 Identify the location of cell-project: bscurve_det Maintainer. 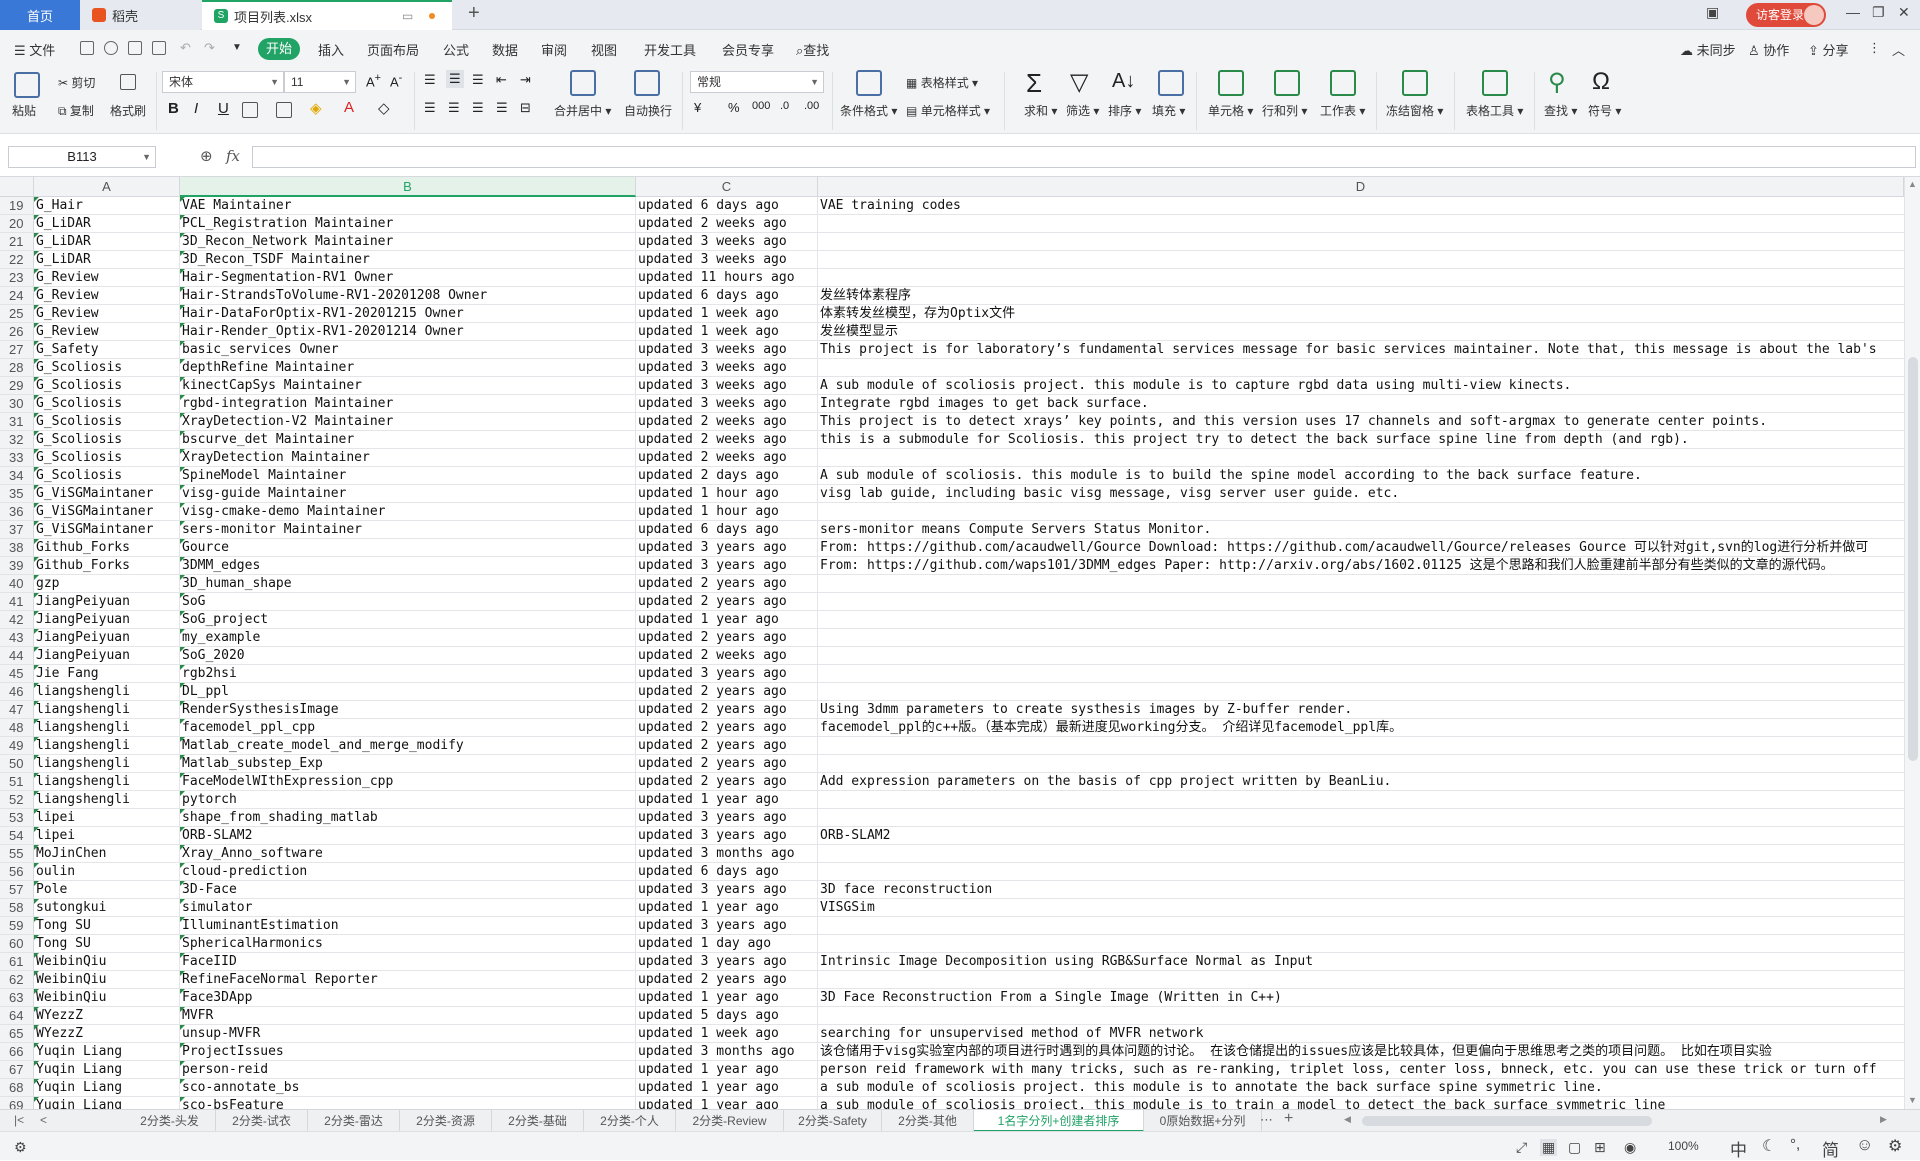
(408, 440).